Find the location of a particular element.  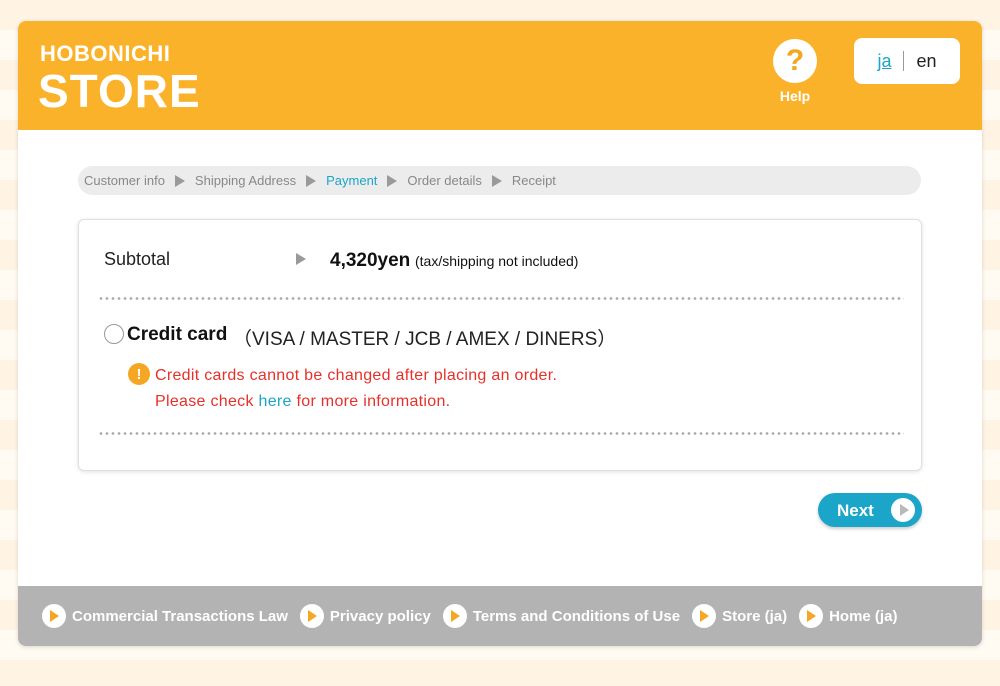

step-shipping-address: Shipping Address is located at coordinates (245, 180).